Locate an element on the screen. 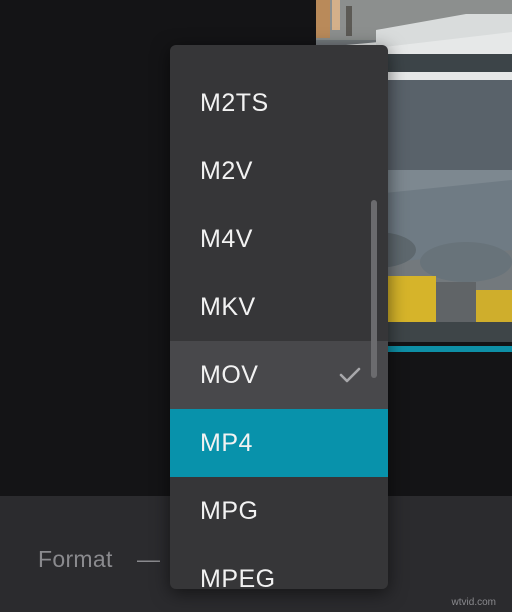 This screenshot has width=512, height=612. option-label: M2TS is located at coordinates (234, 102).